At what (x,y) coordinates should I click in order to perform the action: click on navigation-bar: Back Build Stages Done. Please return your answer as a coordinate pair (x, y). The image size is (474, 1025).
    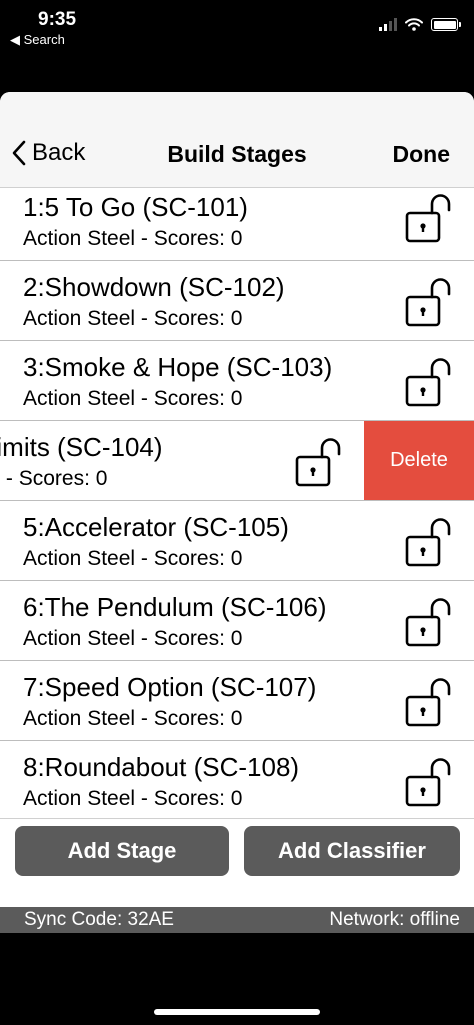
    Looking at the image, I should click on (237, 140).